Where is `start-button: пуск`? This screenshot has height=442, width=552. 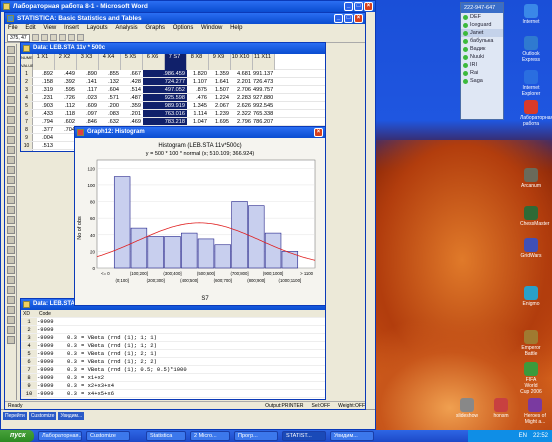 start-button: пуск is located at coordinates (17, 436).